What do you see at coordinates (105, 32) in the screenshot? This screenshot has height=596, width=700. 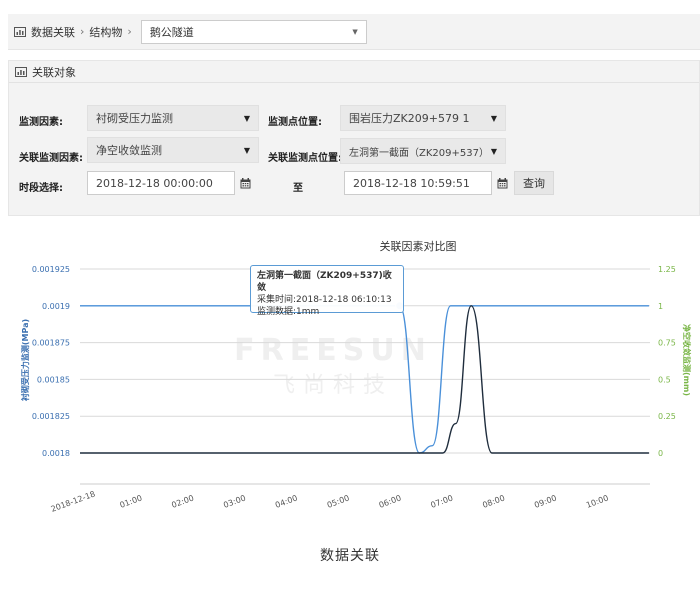 I see `breadcrumb-item-structure: 结构物` at bounding box center [105, 32].